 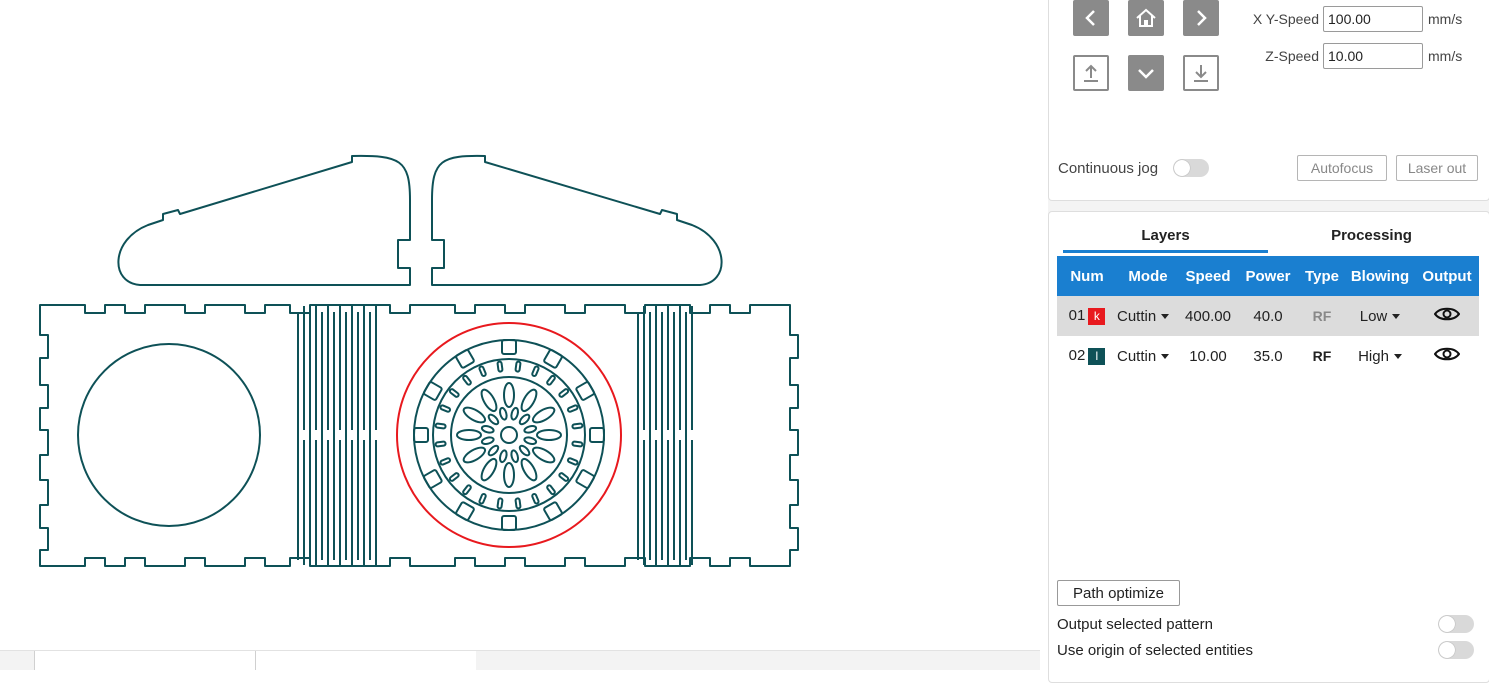 I want to click on download-icon, so click(x=1201, y=73).